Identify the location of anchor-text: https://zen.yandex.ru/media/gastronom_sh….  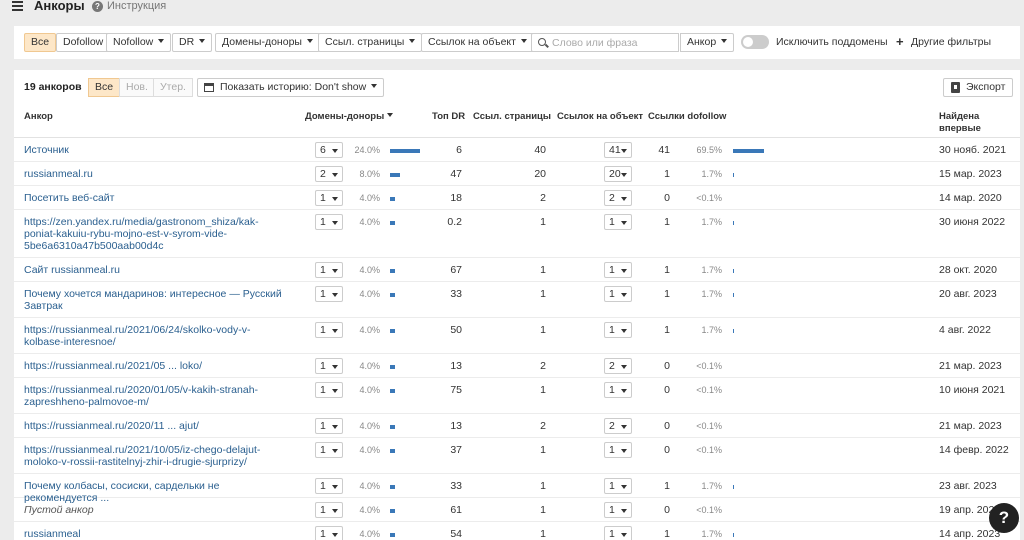
(156, 234).